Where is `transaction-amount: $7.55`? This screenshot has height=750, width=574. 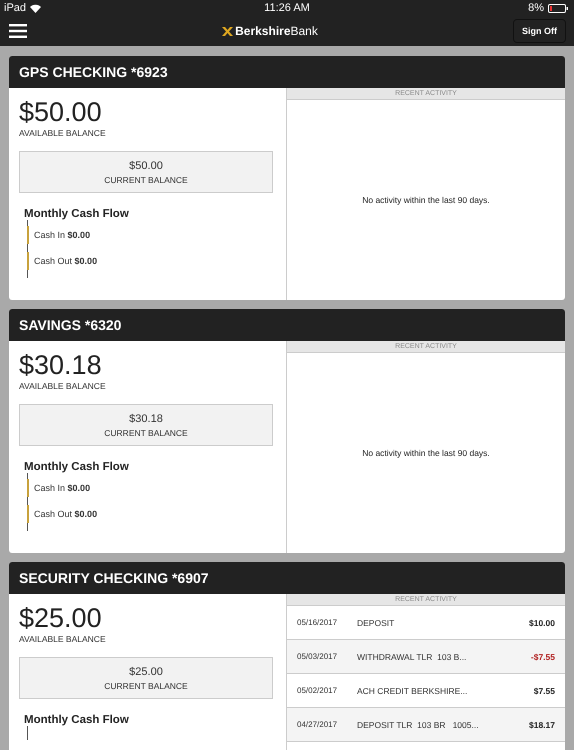
transaction-amount: $7.55 is located at coordinates (544, 691).